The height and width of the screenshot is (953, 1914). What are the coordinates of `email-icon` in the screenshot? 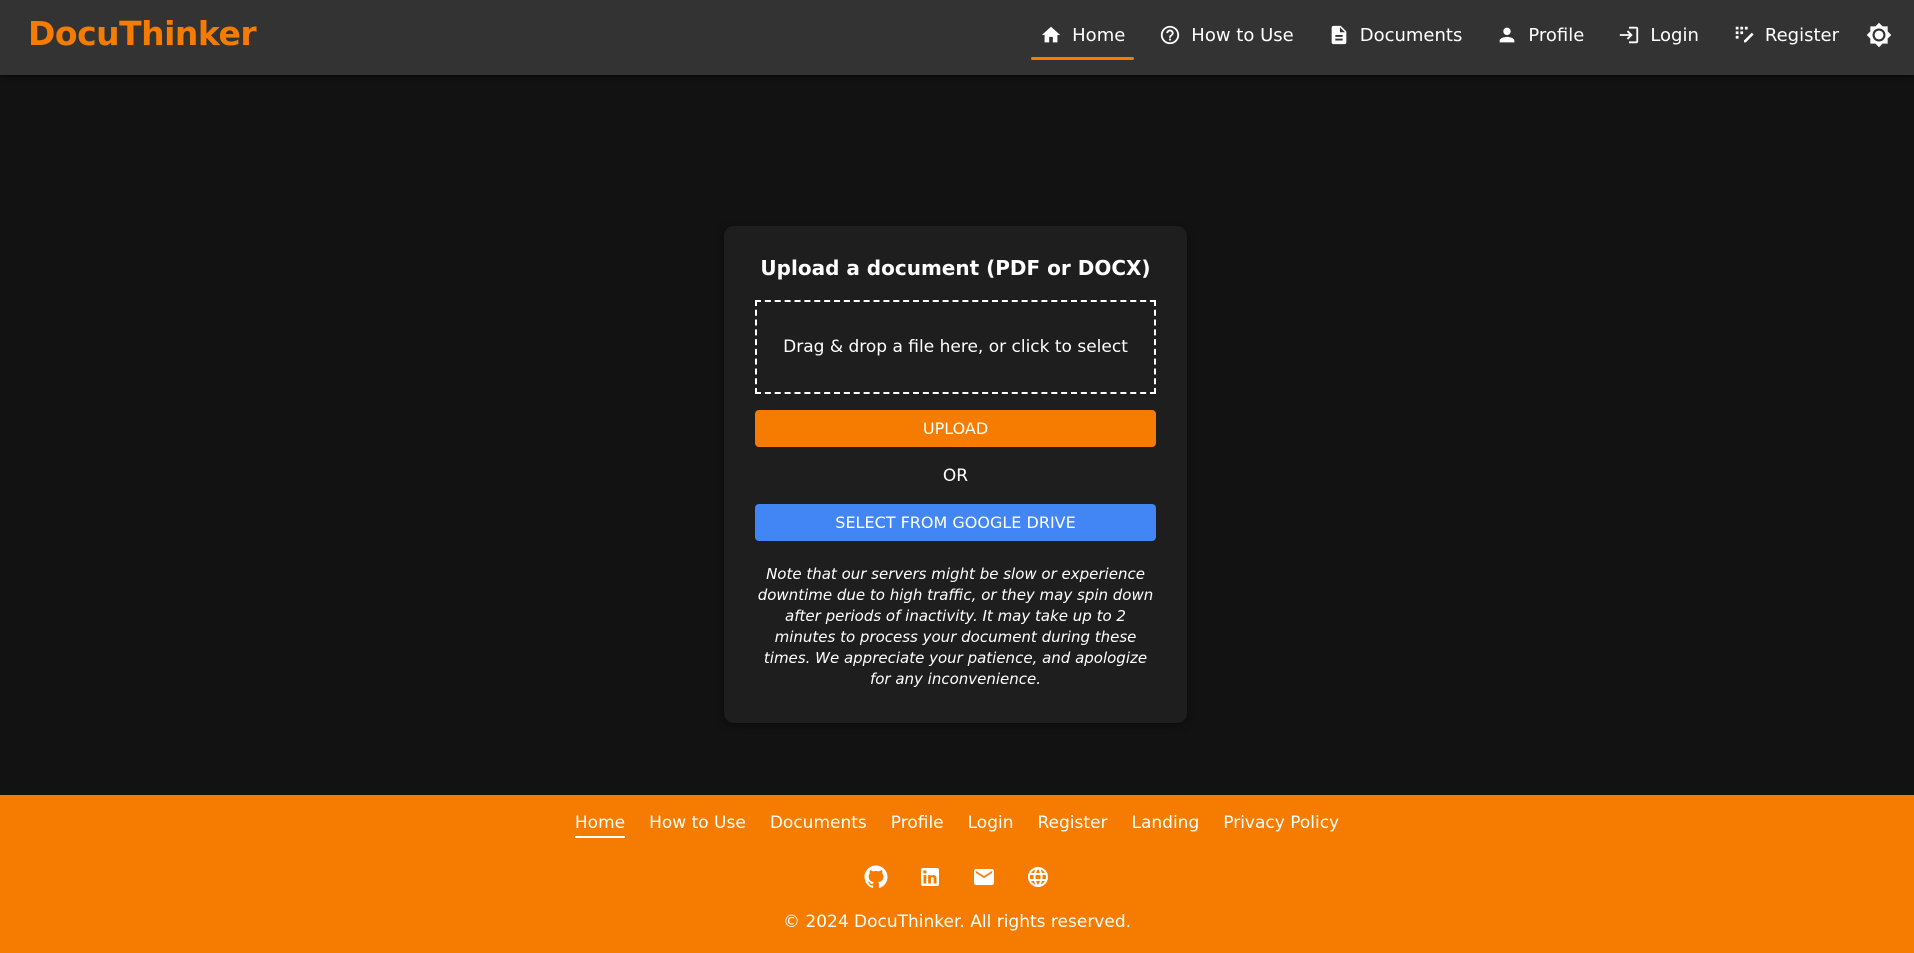 It's located at (984, 877).